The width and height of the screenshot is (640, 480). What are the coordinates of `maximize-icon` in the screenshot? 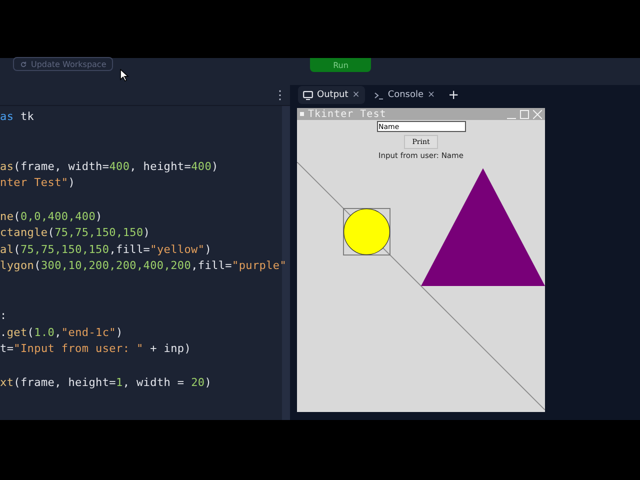 It's located at (524, 114).